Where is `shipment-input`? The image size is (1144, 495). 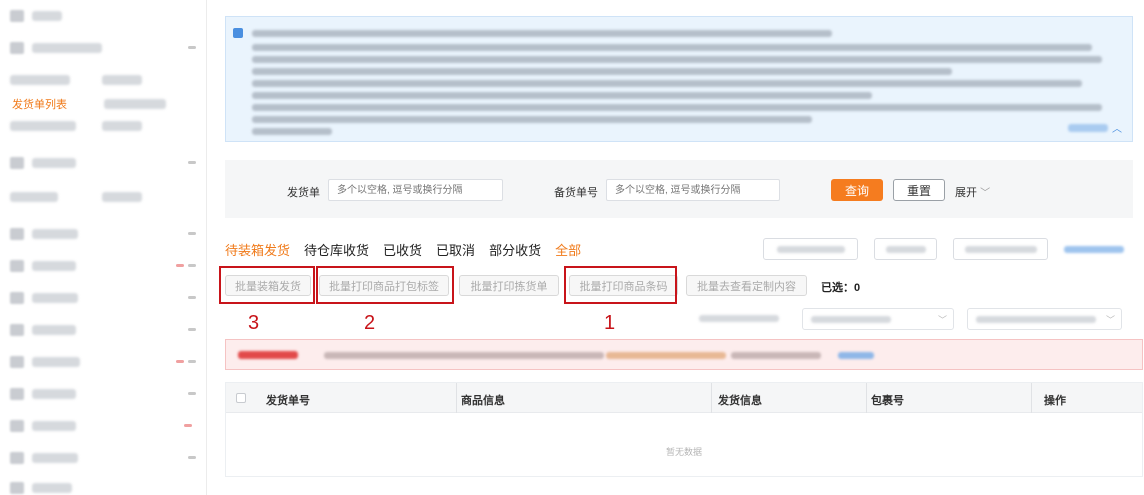
shipment-input is located at coordinates (415, 190).